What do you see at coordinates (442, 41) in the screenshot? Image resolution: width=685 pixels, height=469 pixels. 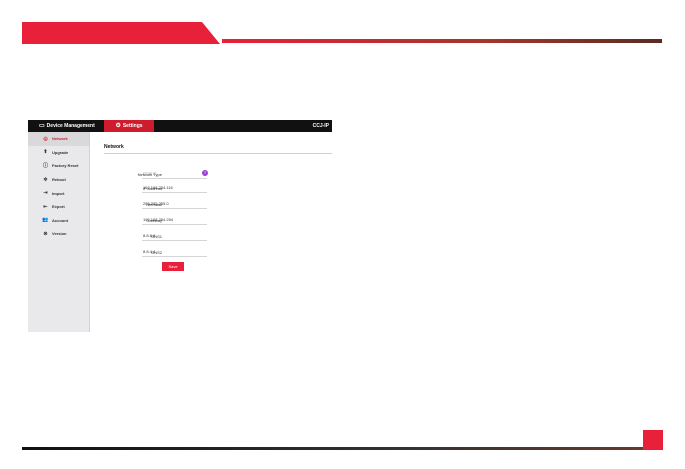 I see `header-divider` at bounding box center [442, 41].